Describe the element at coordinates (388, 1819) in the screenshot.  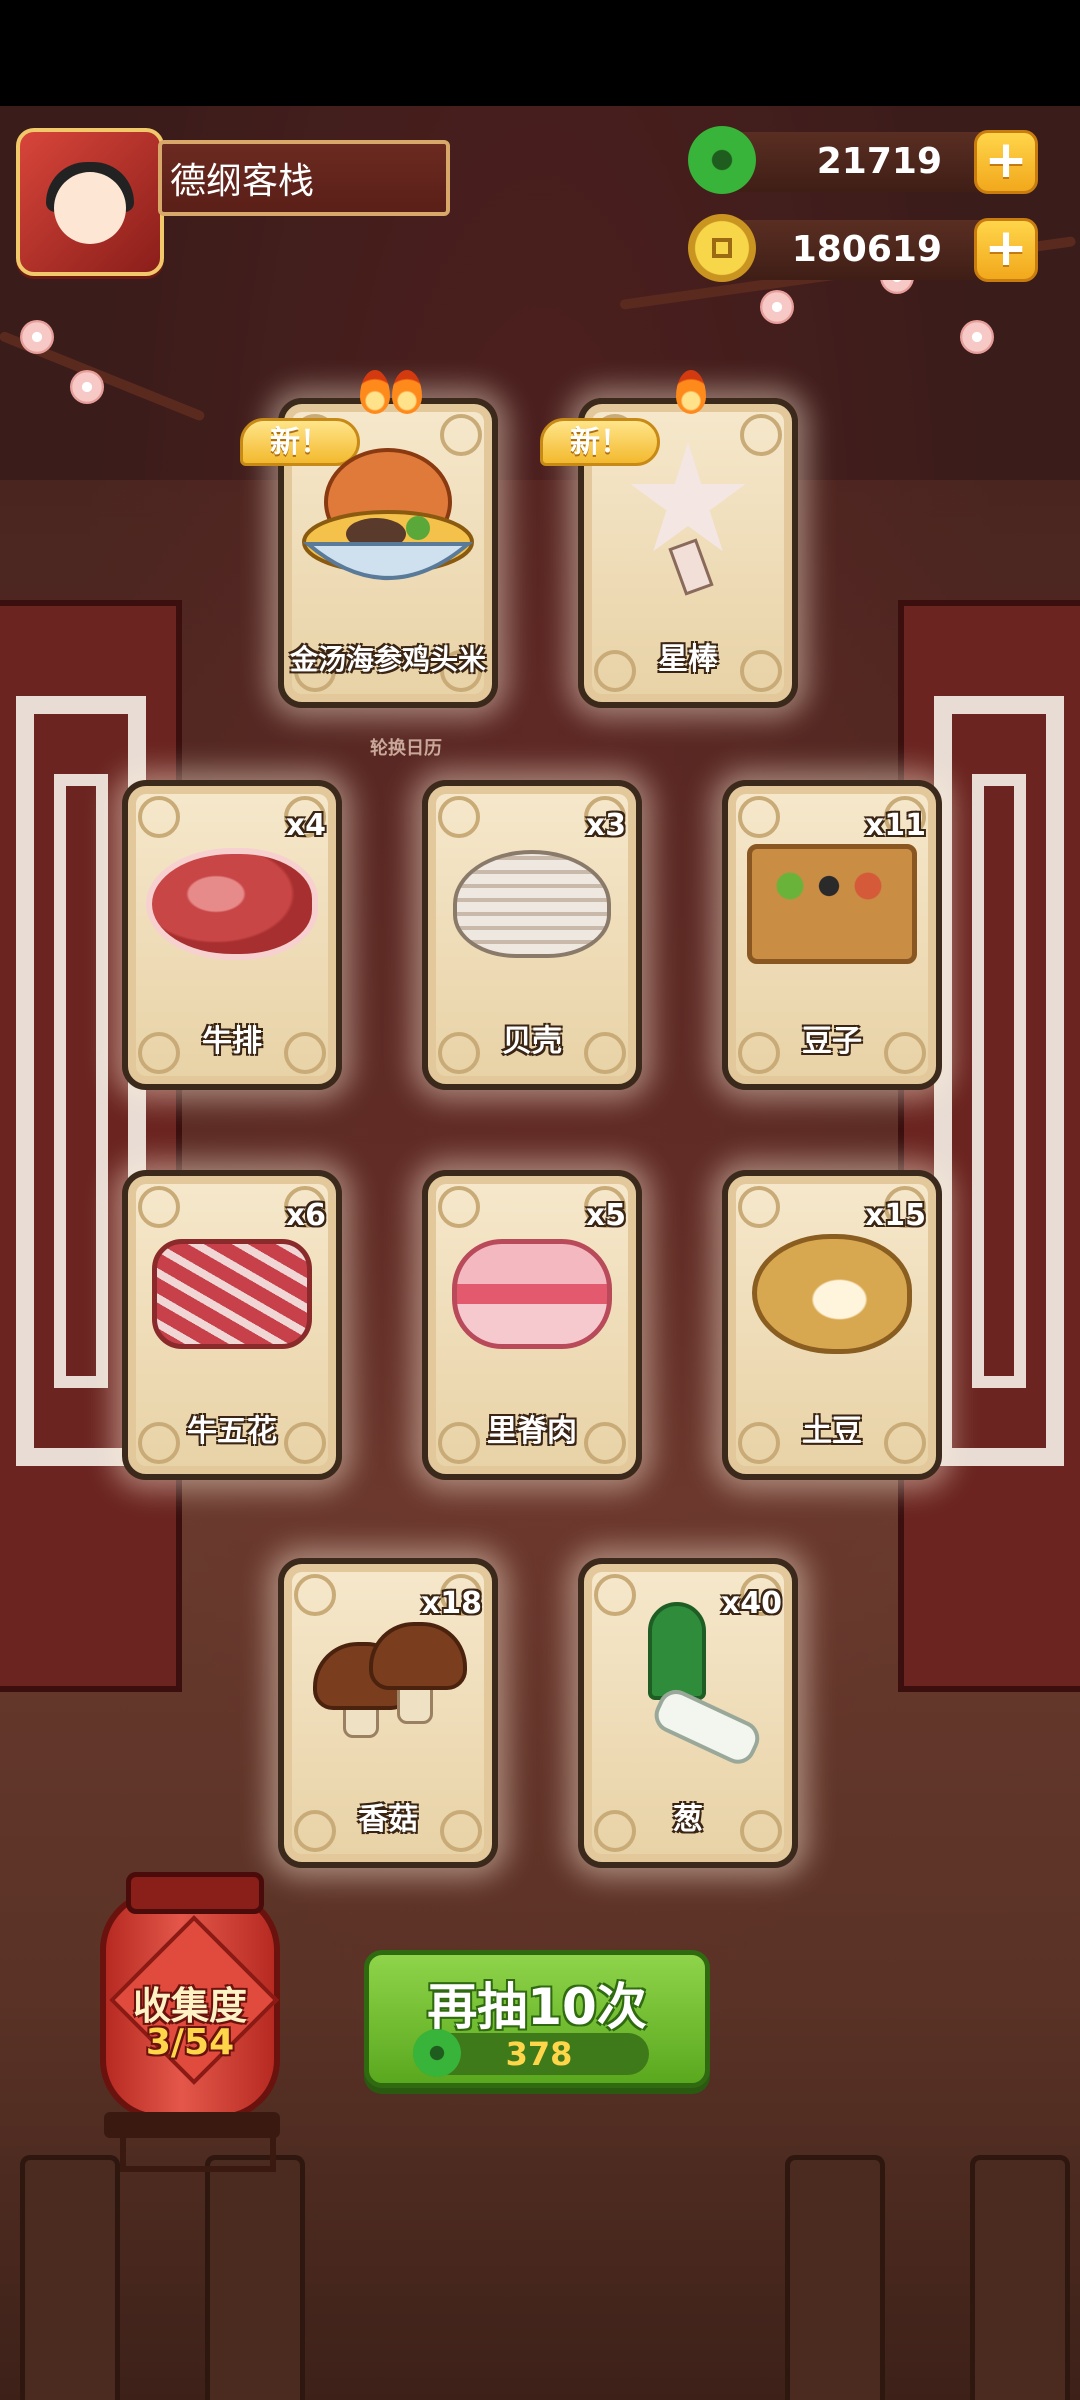
I see `card-name: 香菇` at that location.